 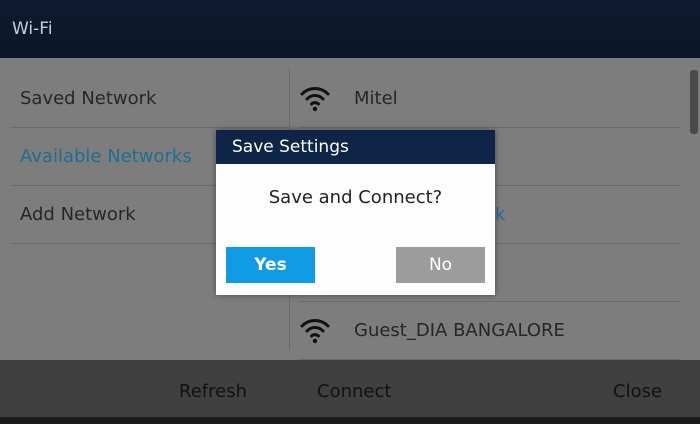 I want to click on scrollbar, so click(x=694, y=102).